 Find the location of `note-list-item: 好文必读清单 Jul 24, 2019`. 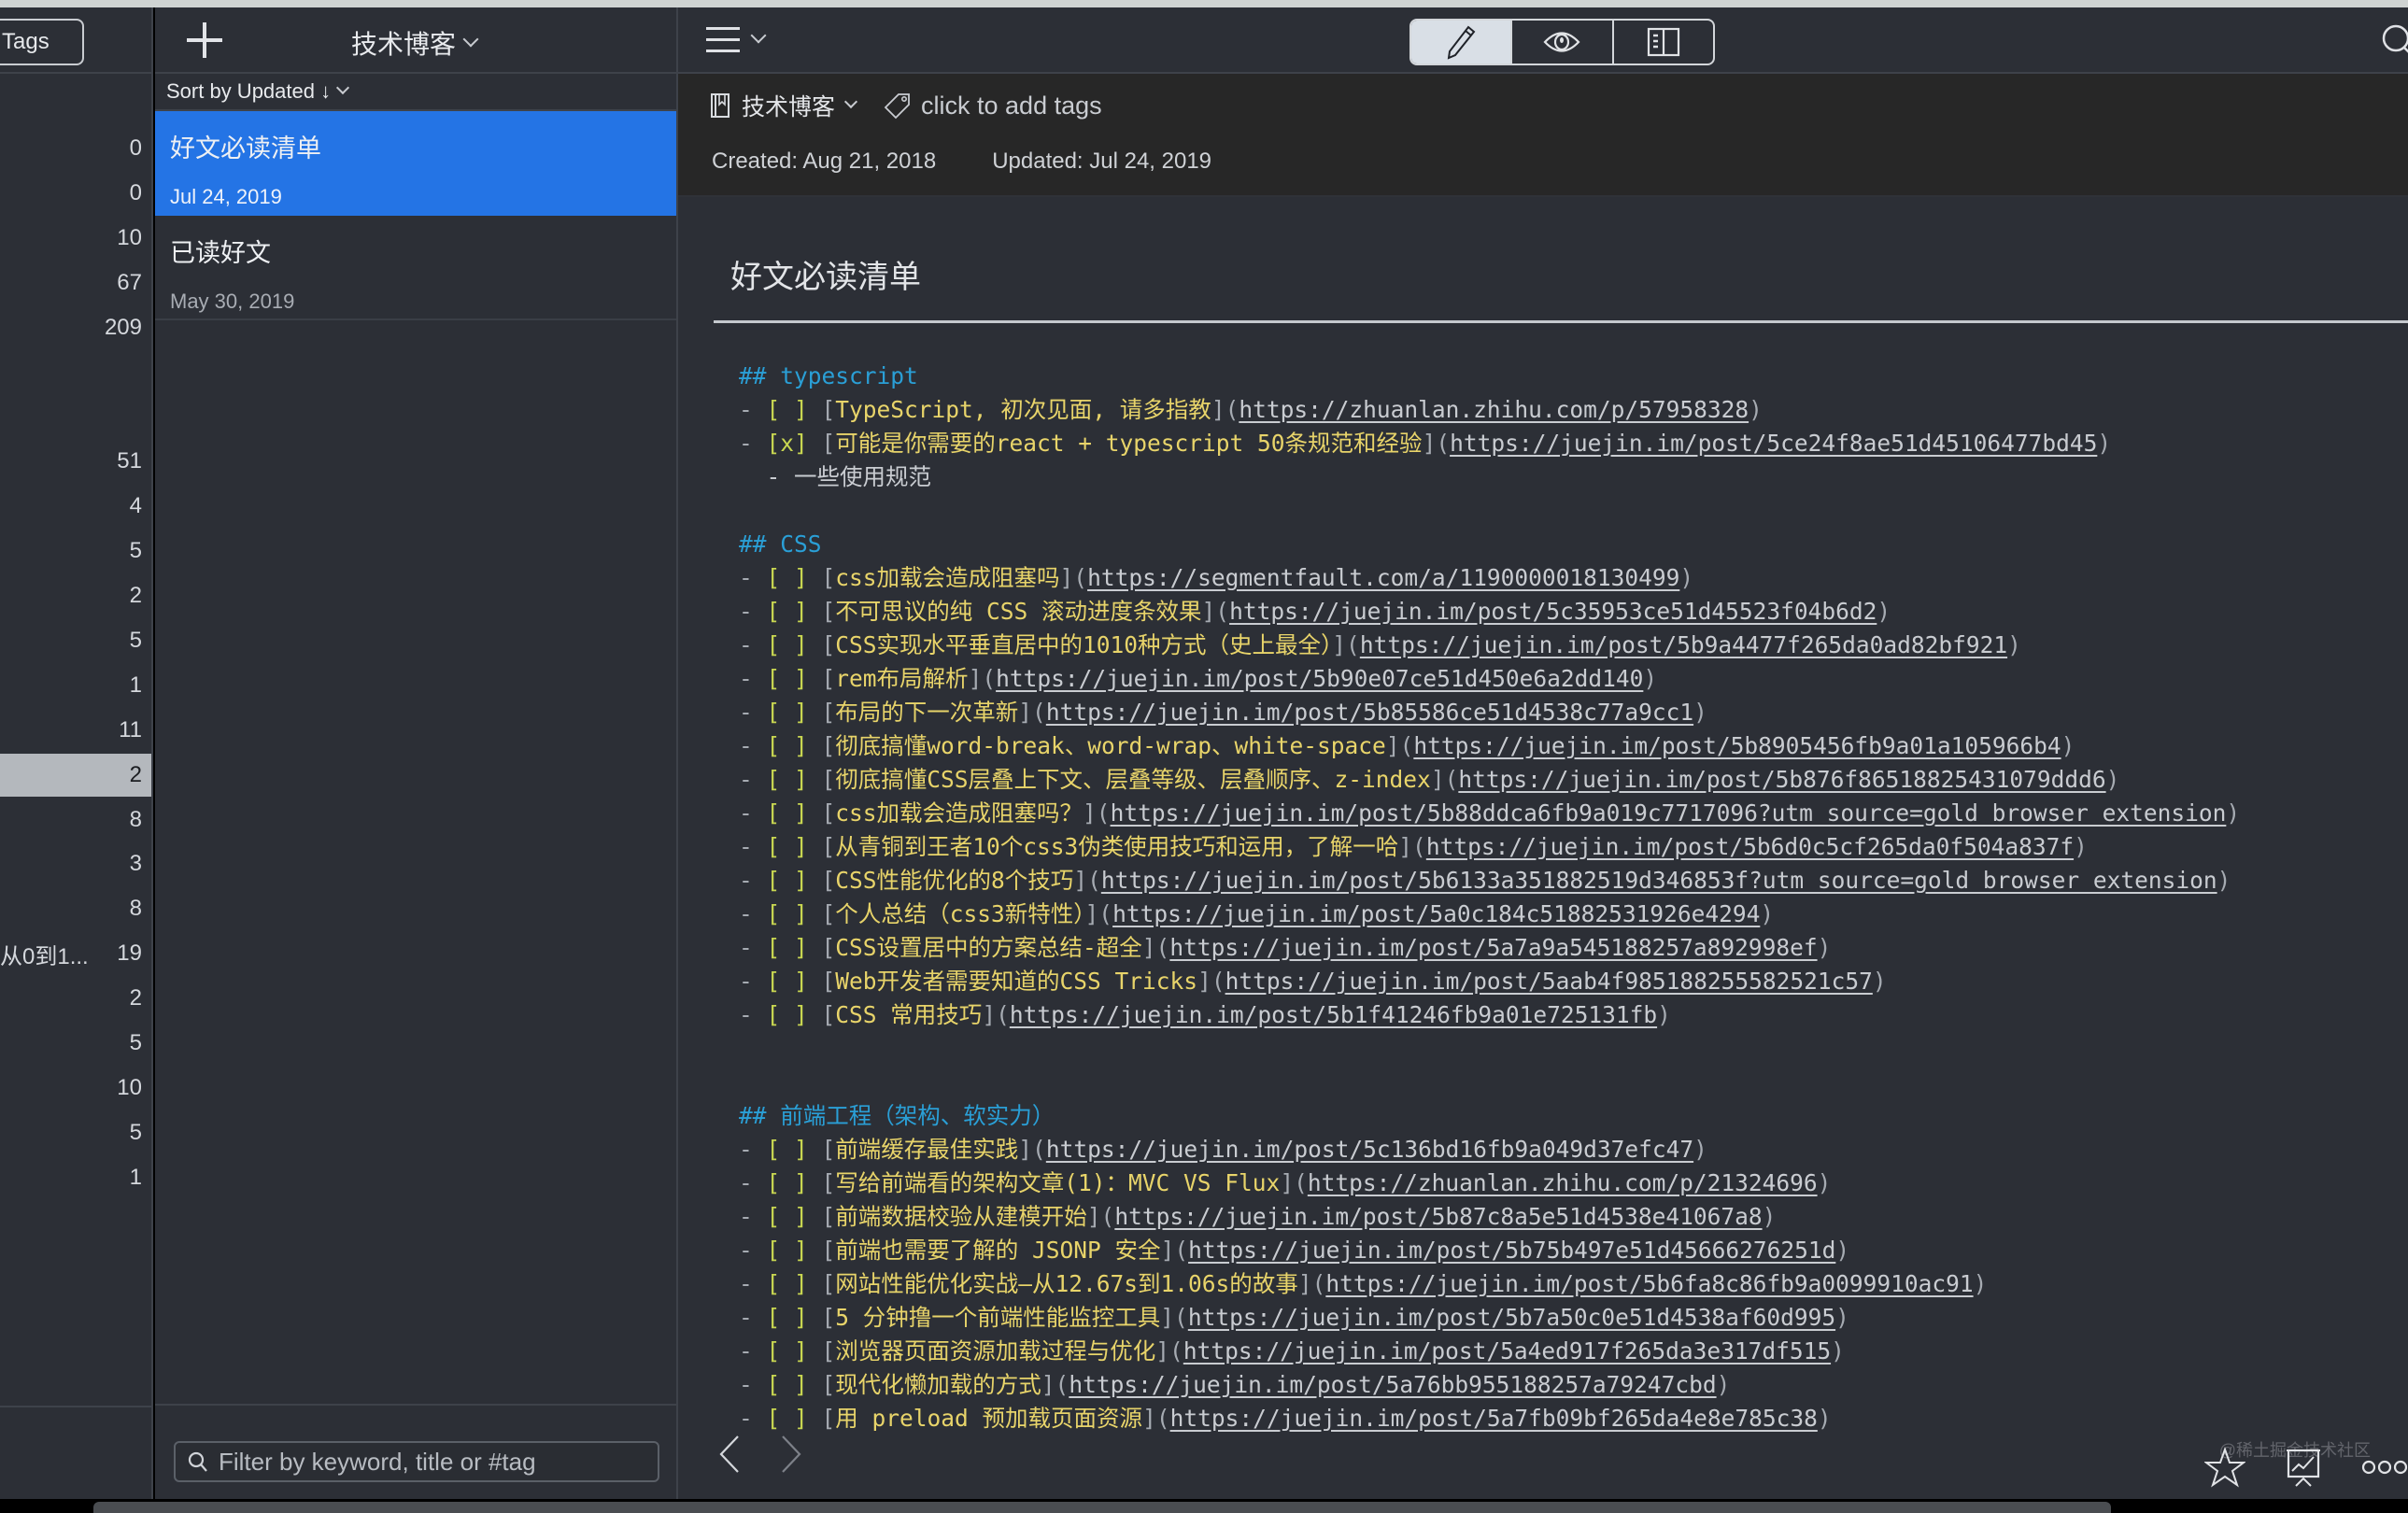

note-list-item: 好文必读清单 Jul 24, 2019 is located at coordinates (415, 163).